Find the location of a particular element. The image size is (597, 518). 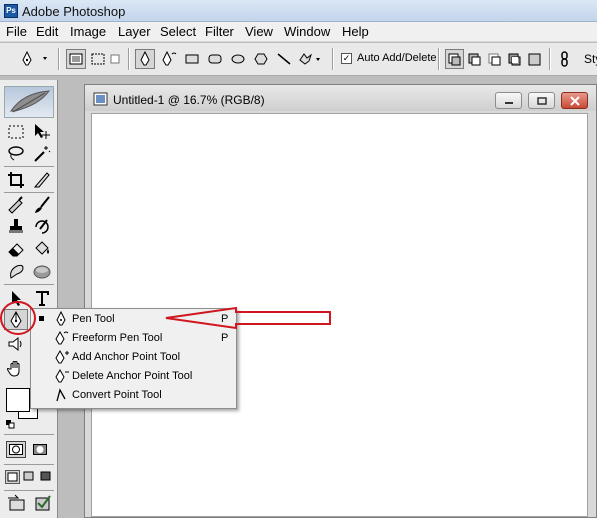

ellipse-option is located at coordinates (238, 59).